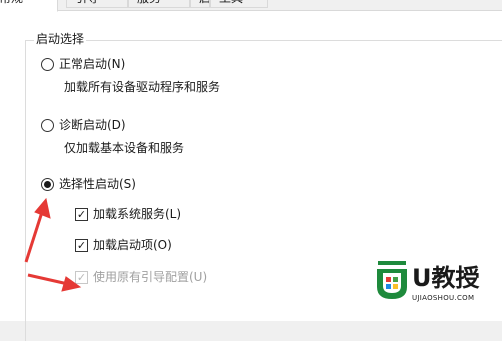 Image resolution: width=502 pixels, height=341 pixels. I want to click on normal-startup-label: 正常启动(N), so click(92, 64).